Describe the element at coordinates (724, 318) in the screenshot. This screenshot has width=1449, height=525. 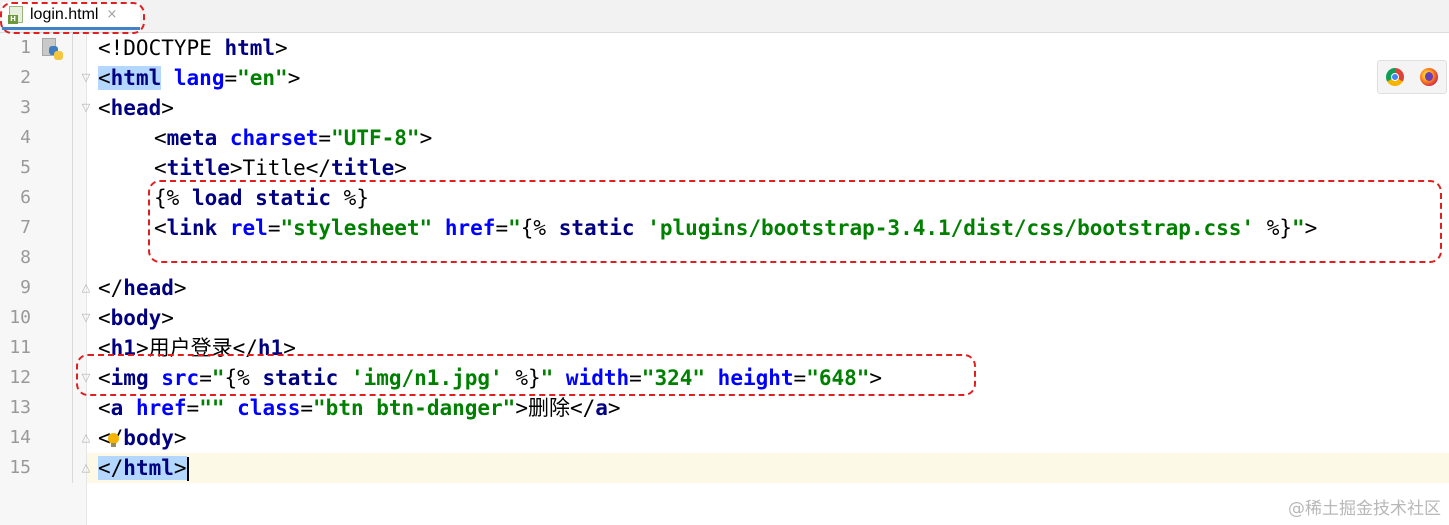
I see `code-line: 10 ▽ <body>` at that location.